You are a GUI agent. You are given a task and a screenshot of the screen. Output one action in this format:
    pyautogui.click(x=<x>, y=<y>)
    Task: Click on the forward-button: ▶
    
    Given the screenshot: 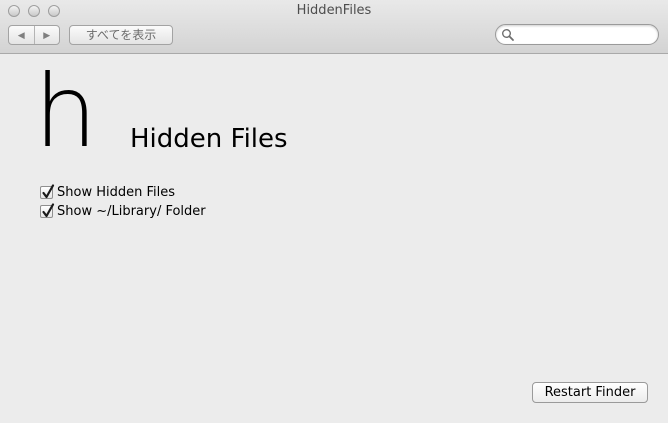 What is the action you would take?
    pyautogui.click(x=47, y=35)
    